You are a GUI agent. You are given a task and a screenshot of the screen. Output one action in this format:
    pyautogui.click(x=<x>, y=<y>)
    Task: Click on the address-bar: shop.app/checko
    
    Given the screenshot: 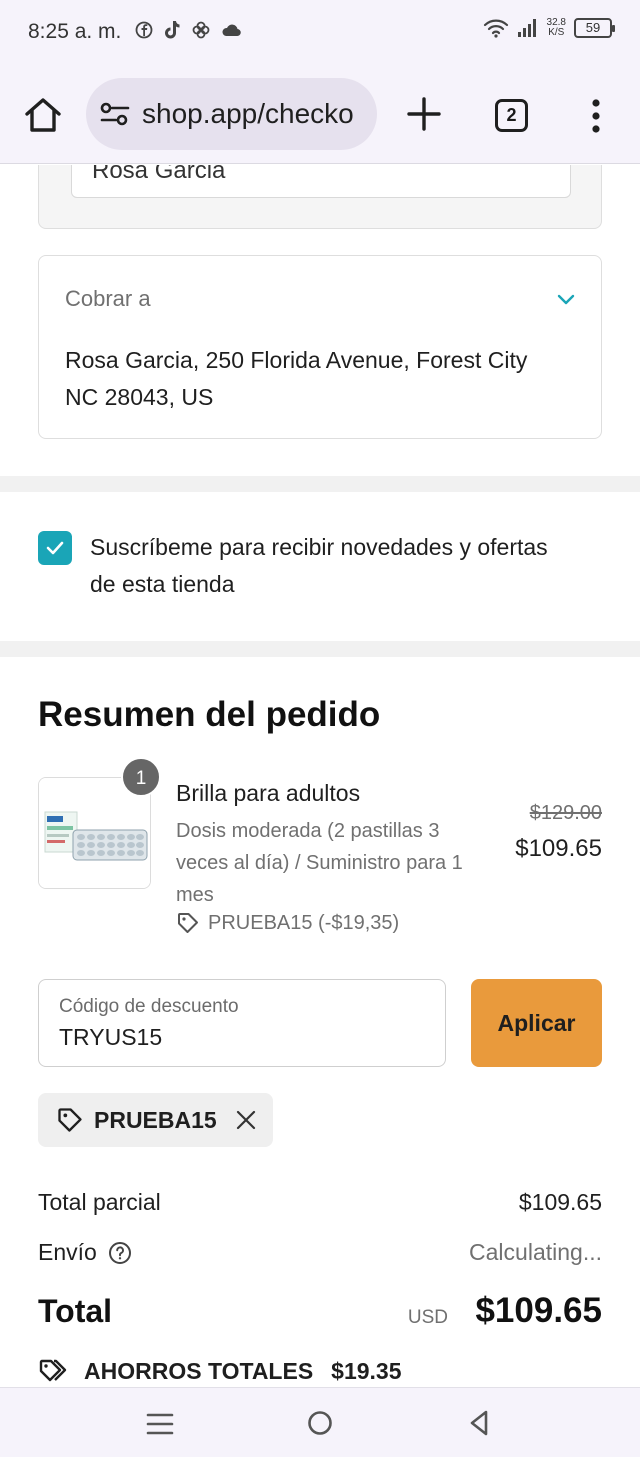 What is the action you would take?
    pyautogui.click(x=231, y=114)
    